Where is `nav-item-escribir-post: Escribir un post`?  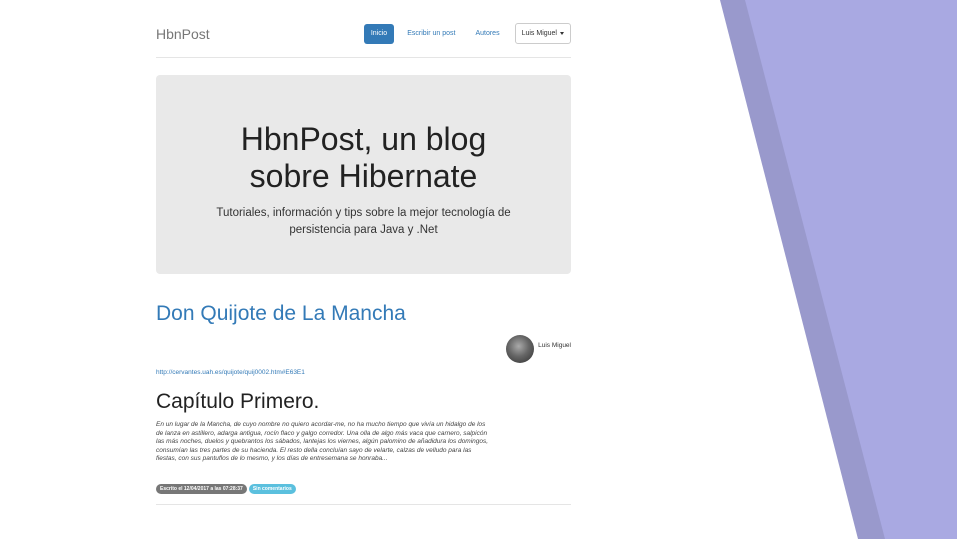 nav-item-escribir-post: Escribir un post is located at coordinates (431, 34).